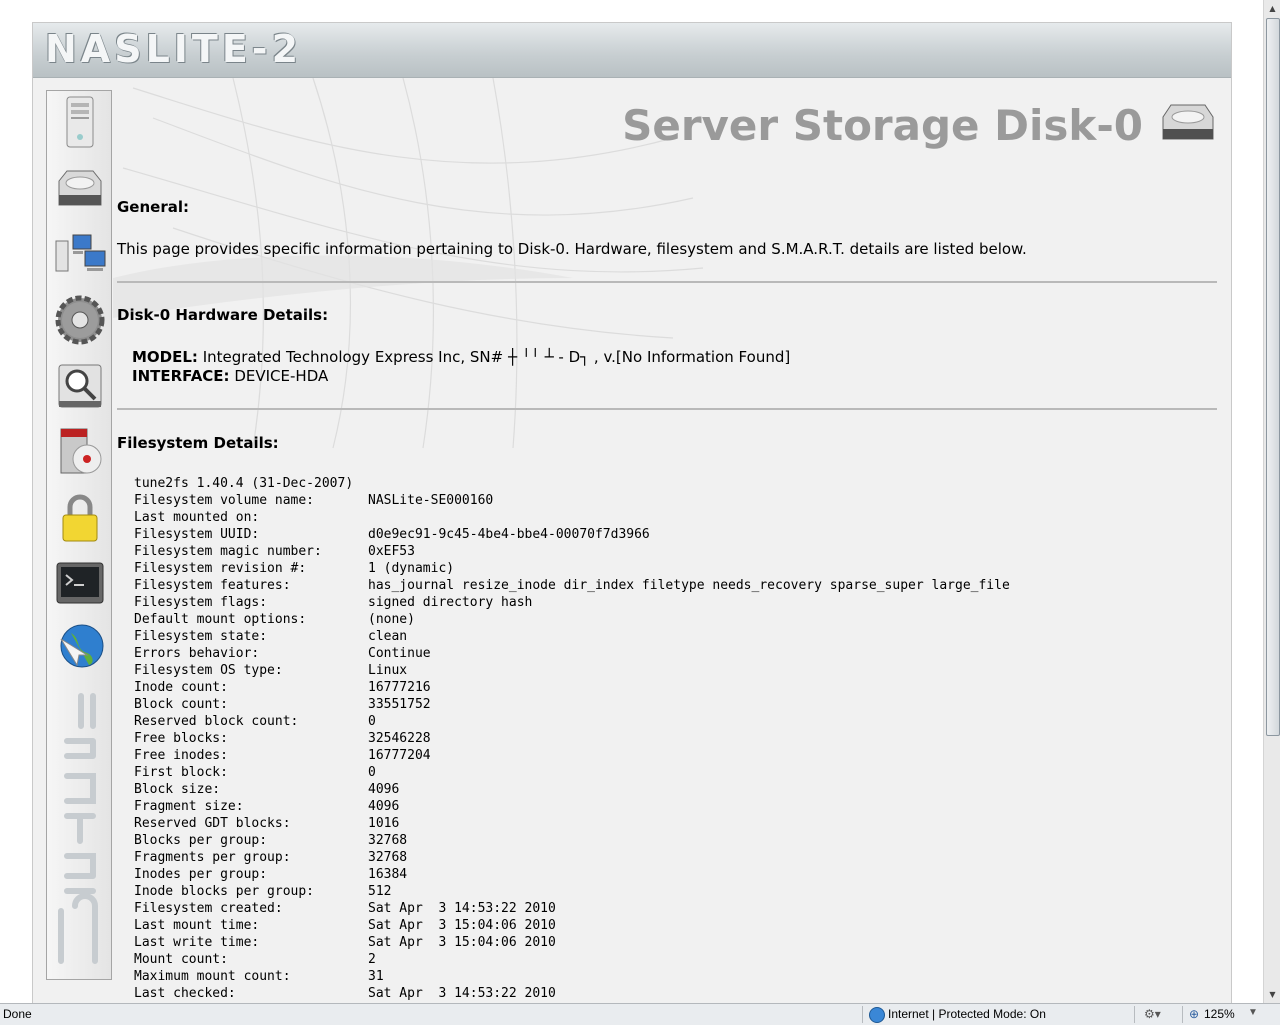 The image size is (1280, 1025). I want to click on fs-detail-key: Blocks per group:, so click(201, 840).